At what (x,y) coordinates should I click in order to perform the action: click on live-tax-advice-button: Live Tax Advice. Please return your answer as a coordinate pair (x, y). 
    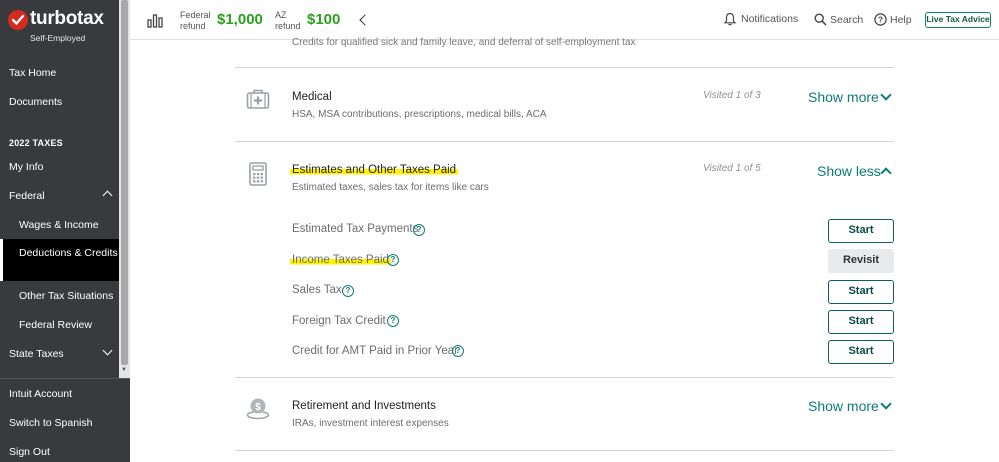
    Looking at the image, I should click on (958, 20).